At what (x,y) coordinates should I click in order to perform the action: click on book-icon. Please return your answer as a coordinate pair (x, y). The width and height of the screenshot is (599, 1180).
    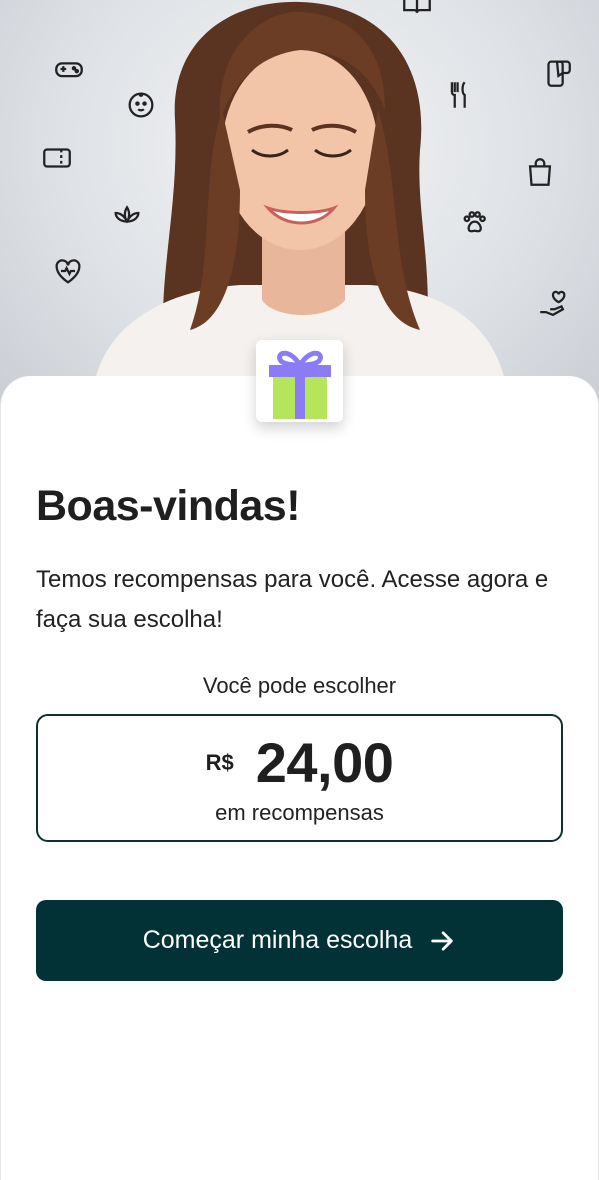
    Looking at the image, I should click on (417, 10).